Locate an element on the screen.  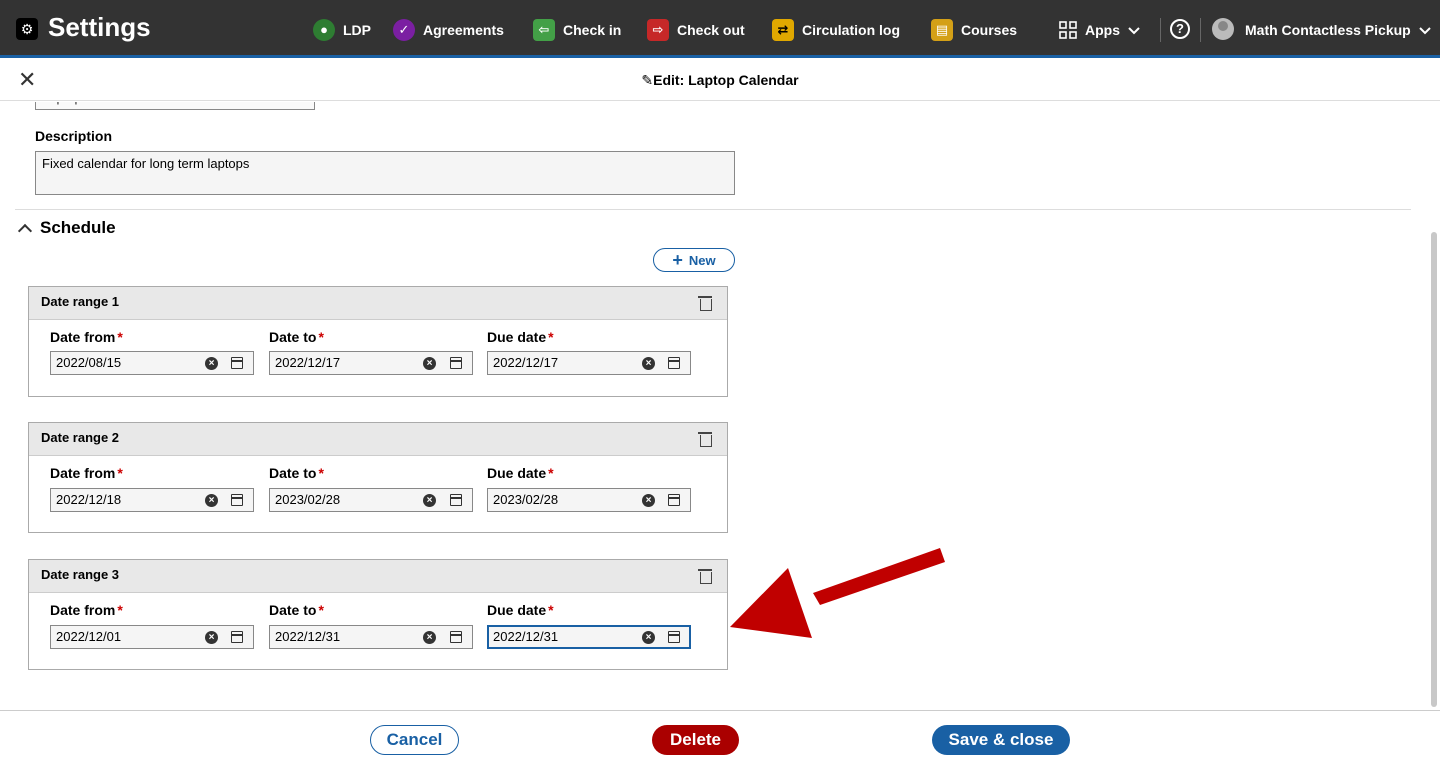
nav-item-circulation-log: ⇄ Circulation log is located at coordinates (836, 30).